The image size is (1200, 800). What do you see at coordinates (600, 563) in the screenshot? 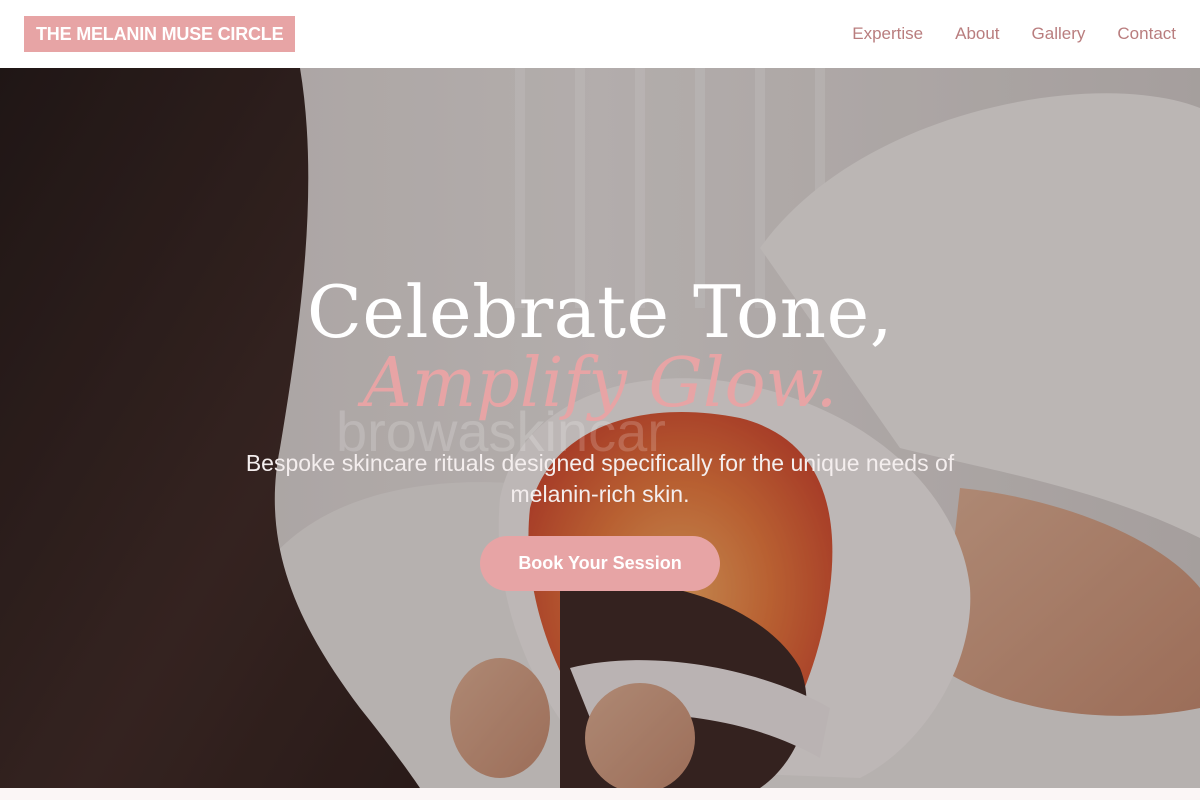
I see `book-session-button: Book Your Session` at bounding box center [600, 563].